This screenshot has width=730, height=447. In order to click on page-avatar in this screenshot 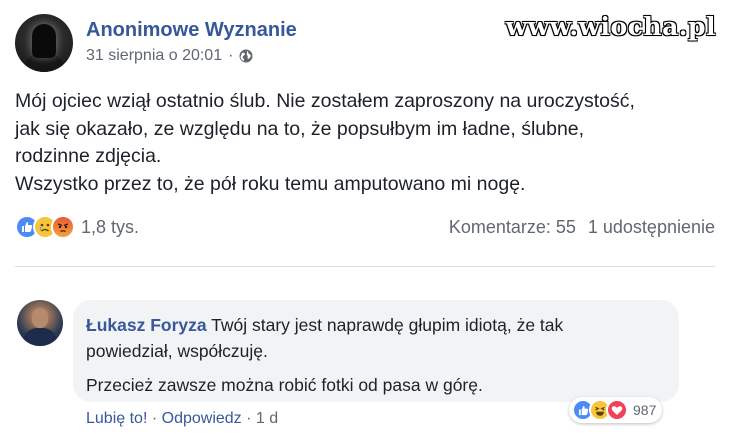, I will do `click(44, 43)`.